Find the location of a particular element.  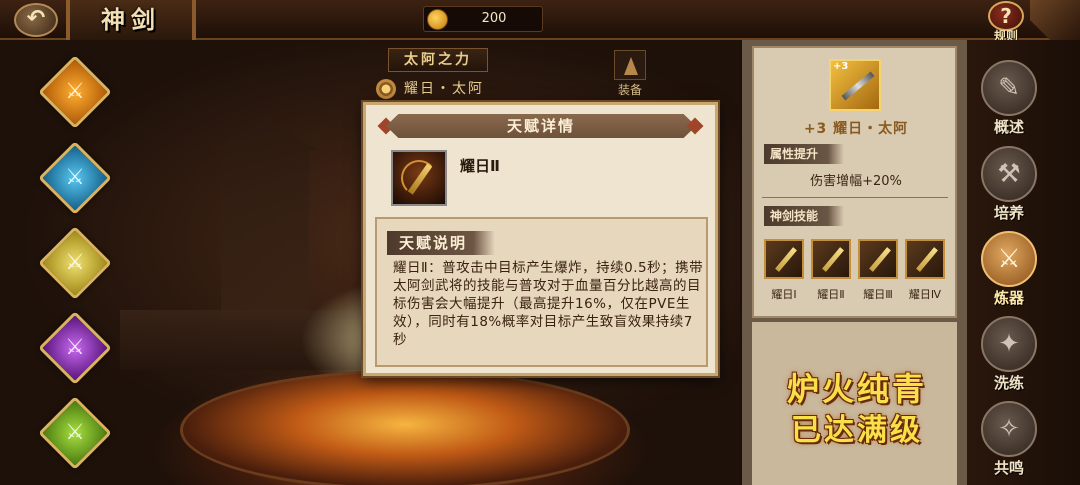

description-tag: 天赋说明 is located at coordinates (441, 243).